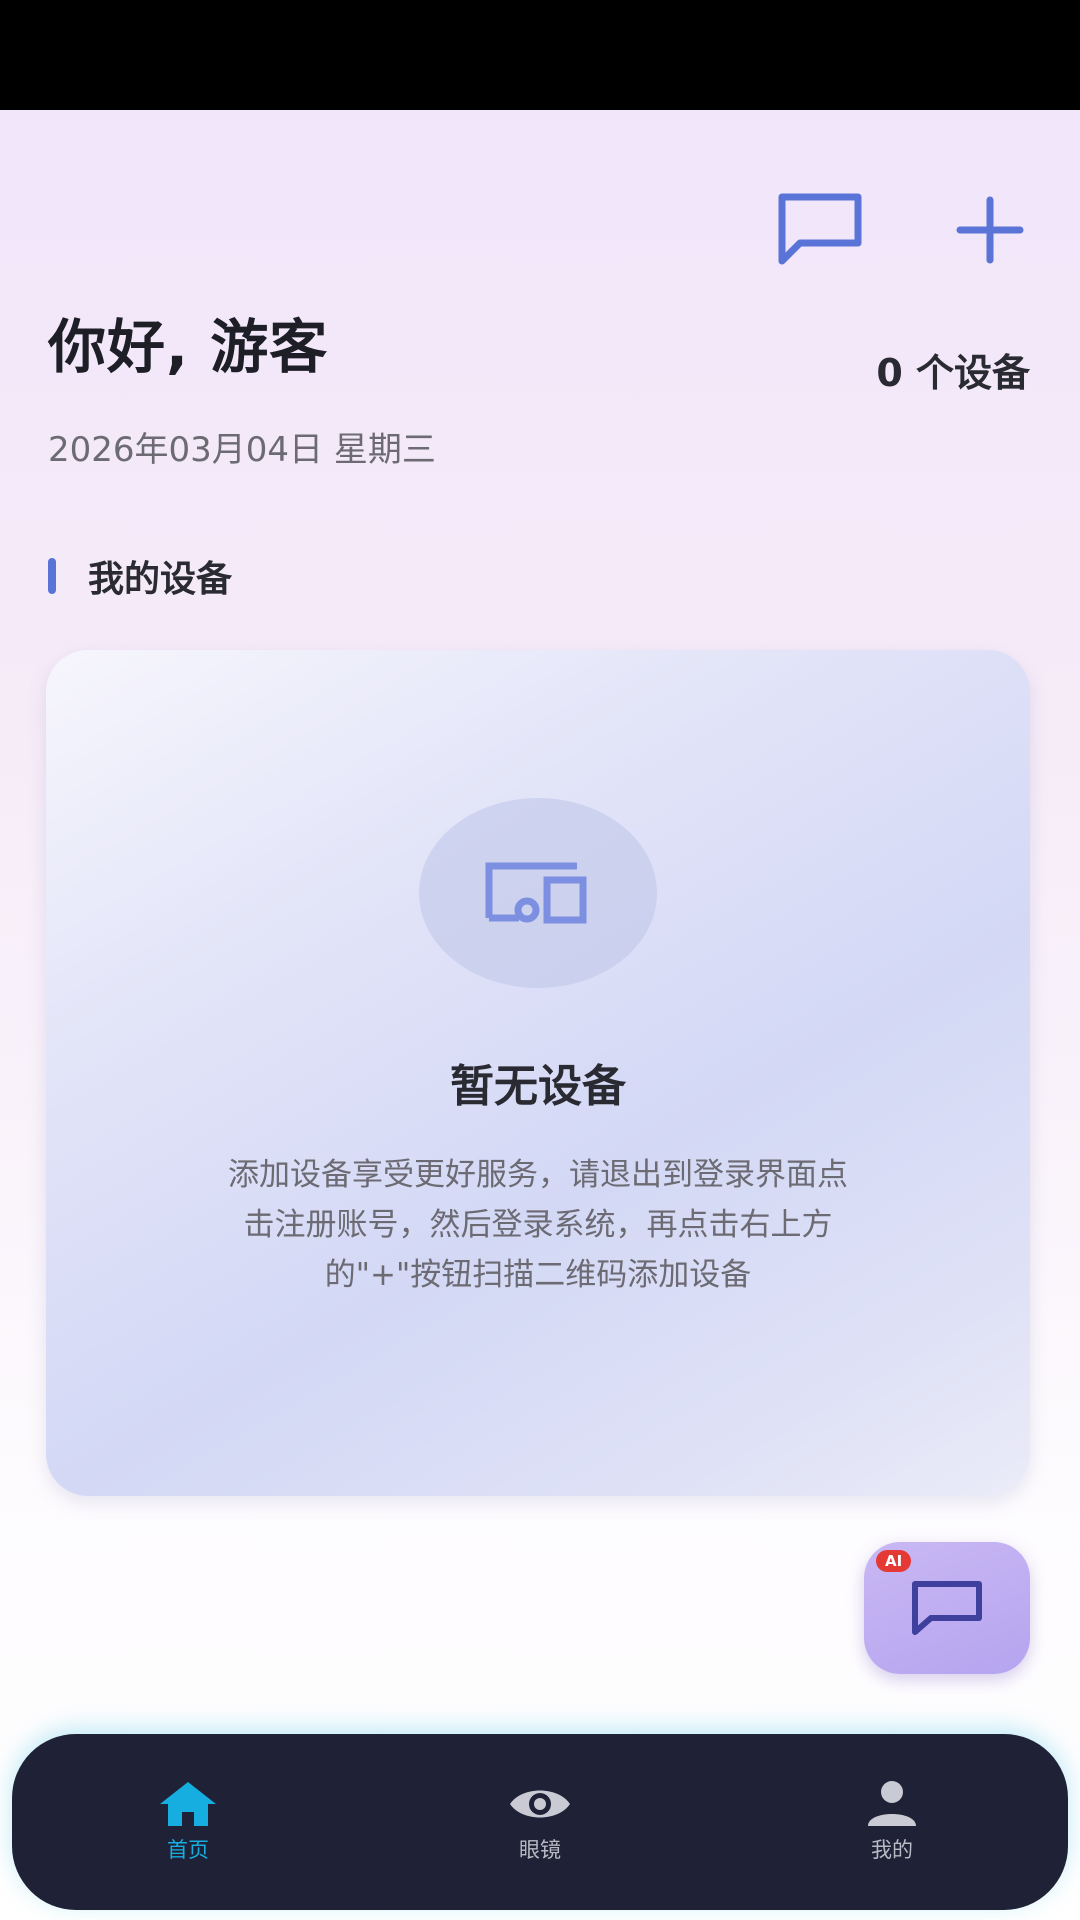 The height and width of the screenshot is (1920, 1080). I want to click on date-text: 2026年03月04日 星期三, so click(242, 450).